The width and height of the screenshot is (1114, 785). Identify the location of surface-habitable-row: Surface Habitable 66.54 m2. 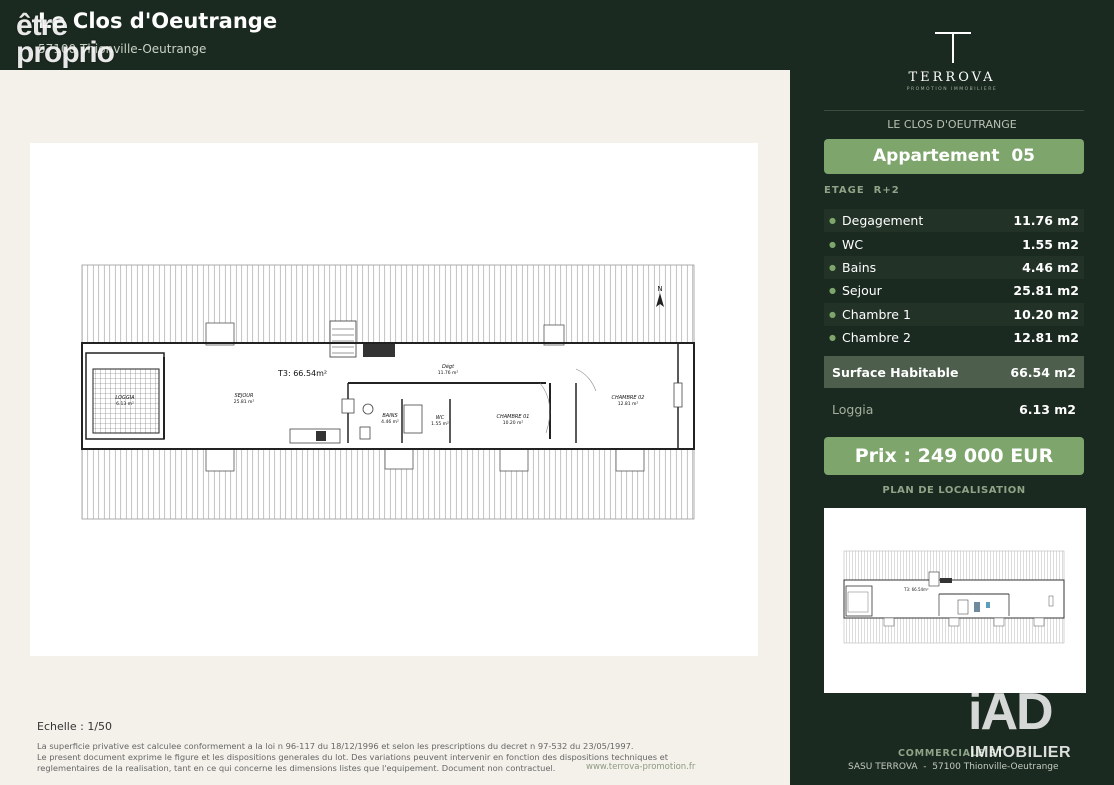
(954, 372).